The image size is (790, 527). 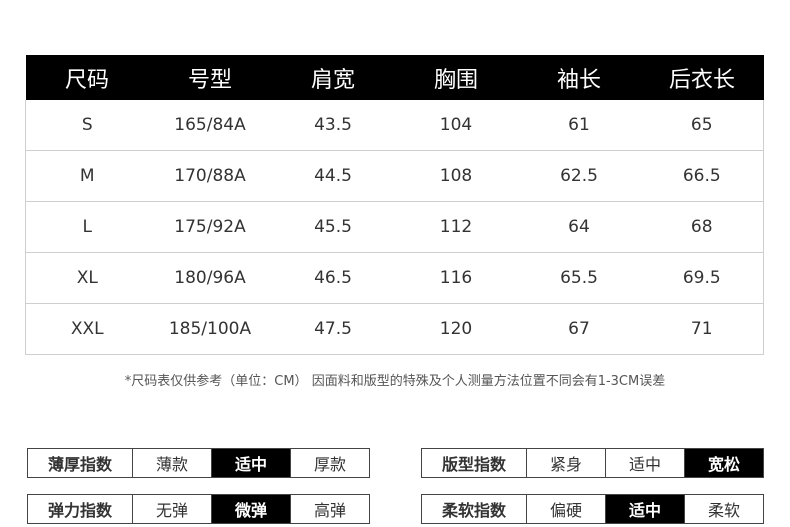 What do you see at coordinates (333, 77) in the screenshot?
I see `header-shoulder: 肩宽` at bounding box center [333, 77].